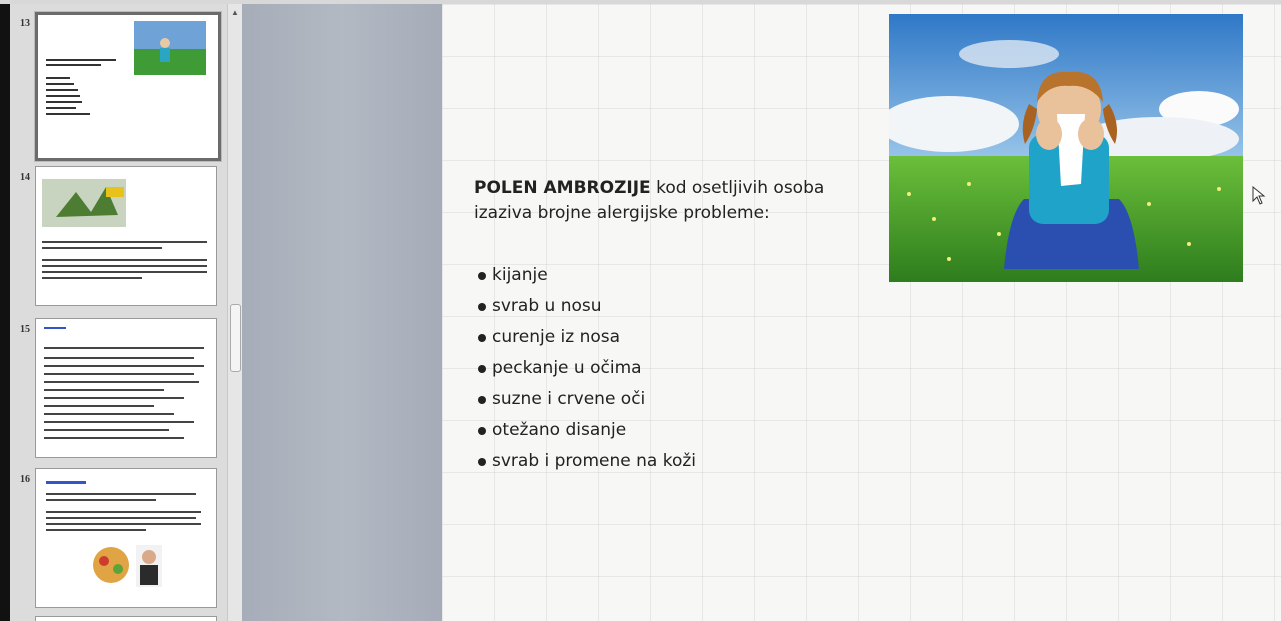  I want to click on bullet-item: otežano disanje, so click(587, 430).